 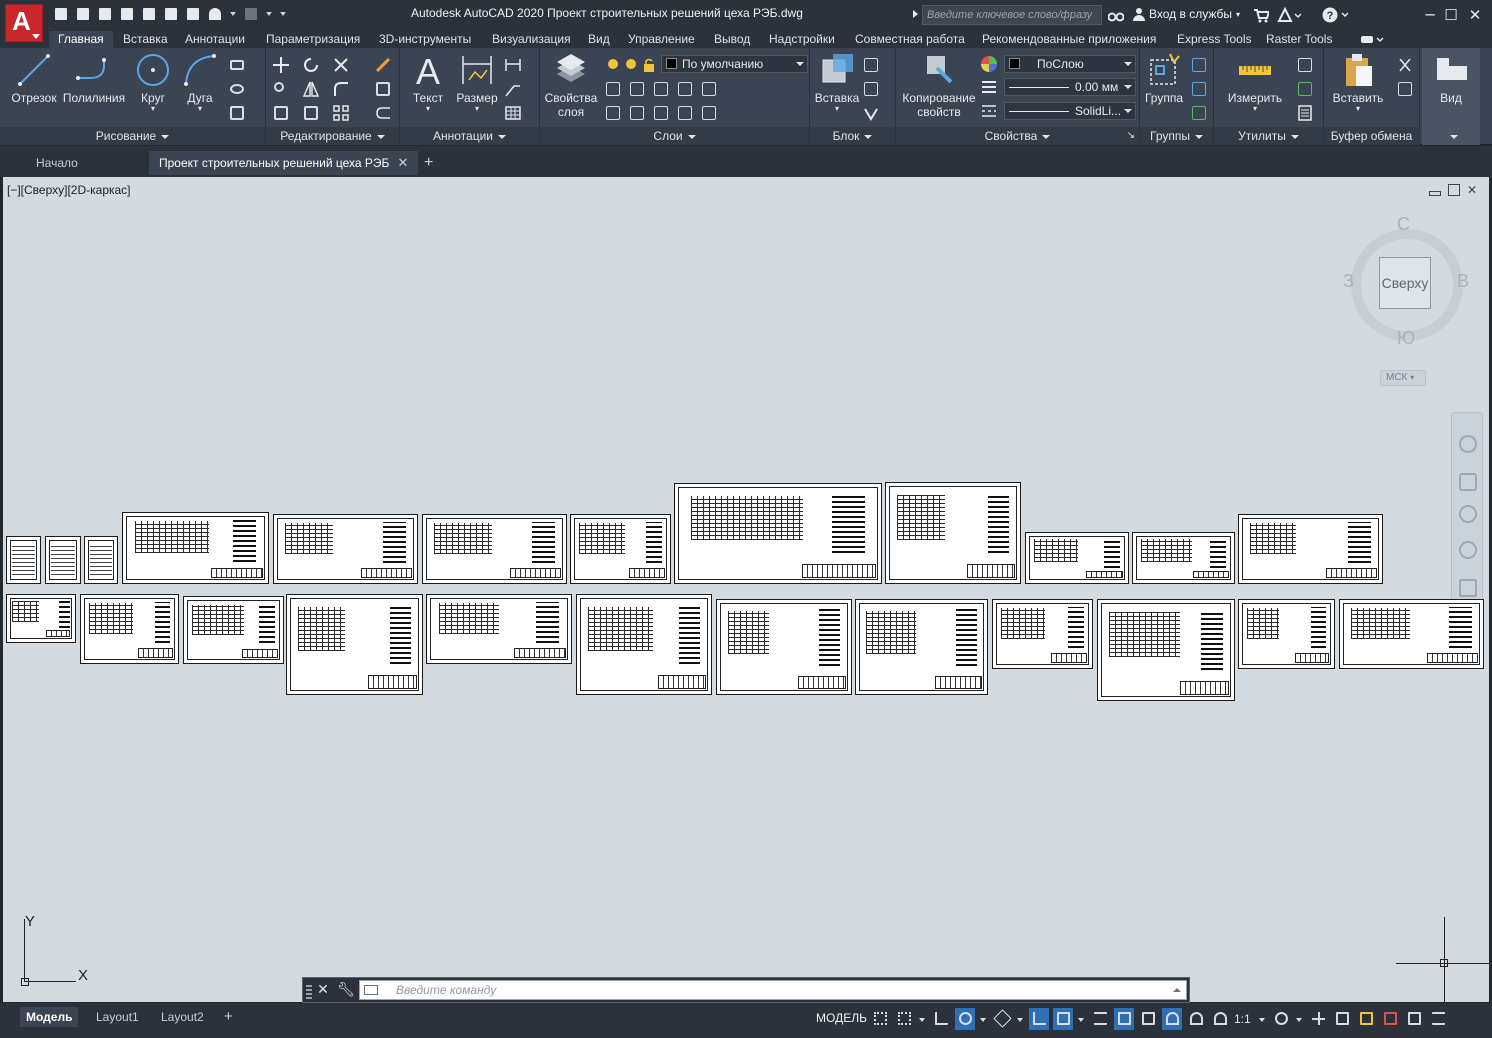 I want to click on explode-icon, so click(x=383, y=89).